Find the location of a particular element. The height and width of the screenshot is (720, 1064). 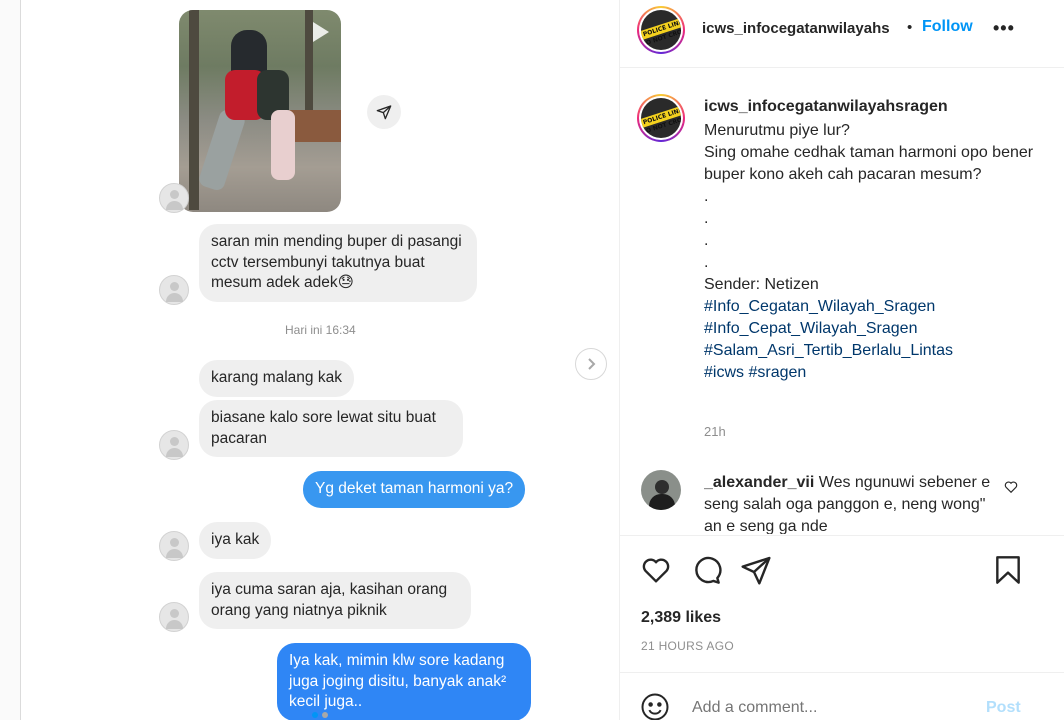

chevron-right-icon is located at coordinates (592, 364).